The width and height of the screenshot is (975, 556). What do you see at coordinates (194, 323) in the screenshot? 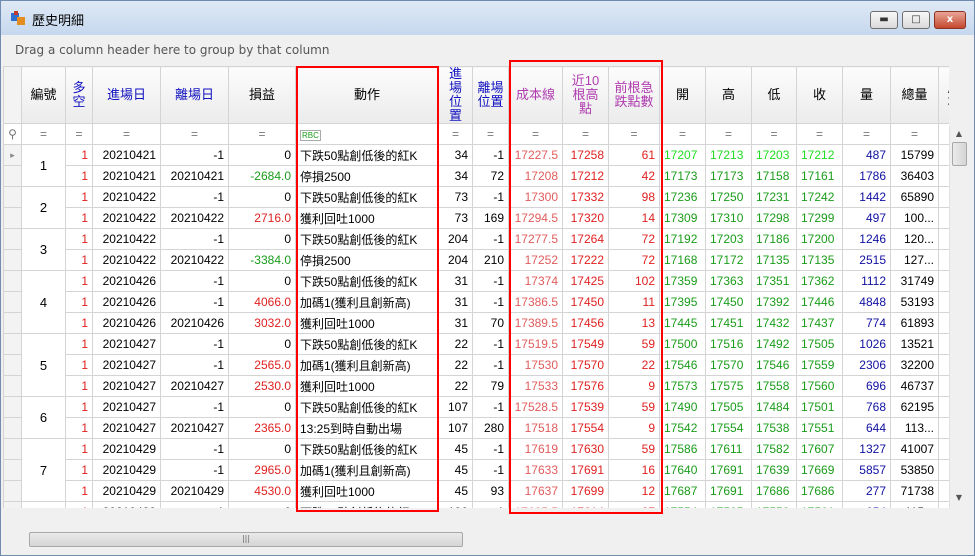
I see `exit-cell: 20210426` at bounding box center [194, 323].